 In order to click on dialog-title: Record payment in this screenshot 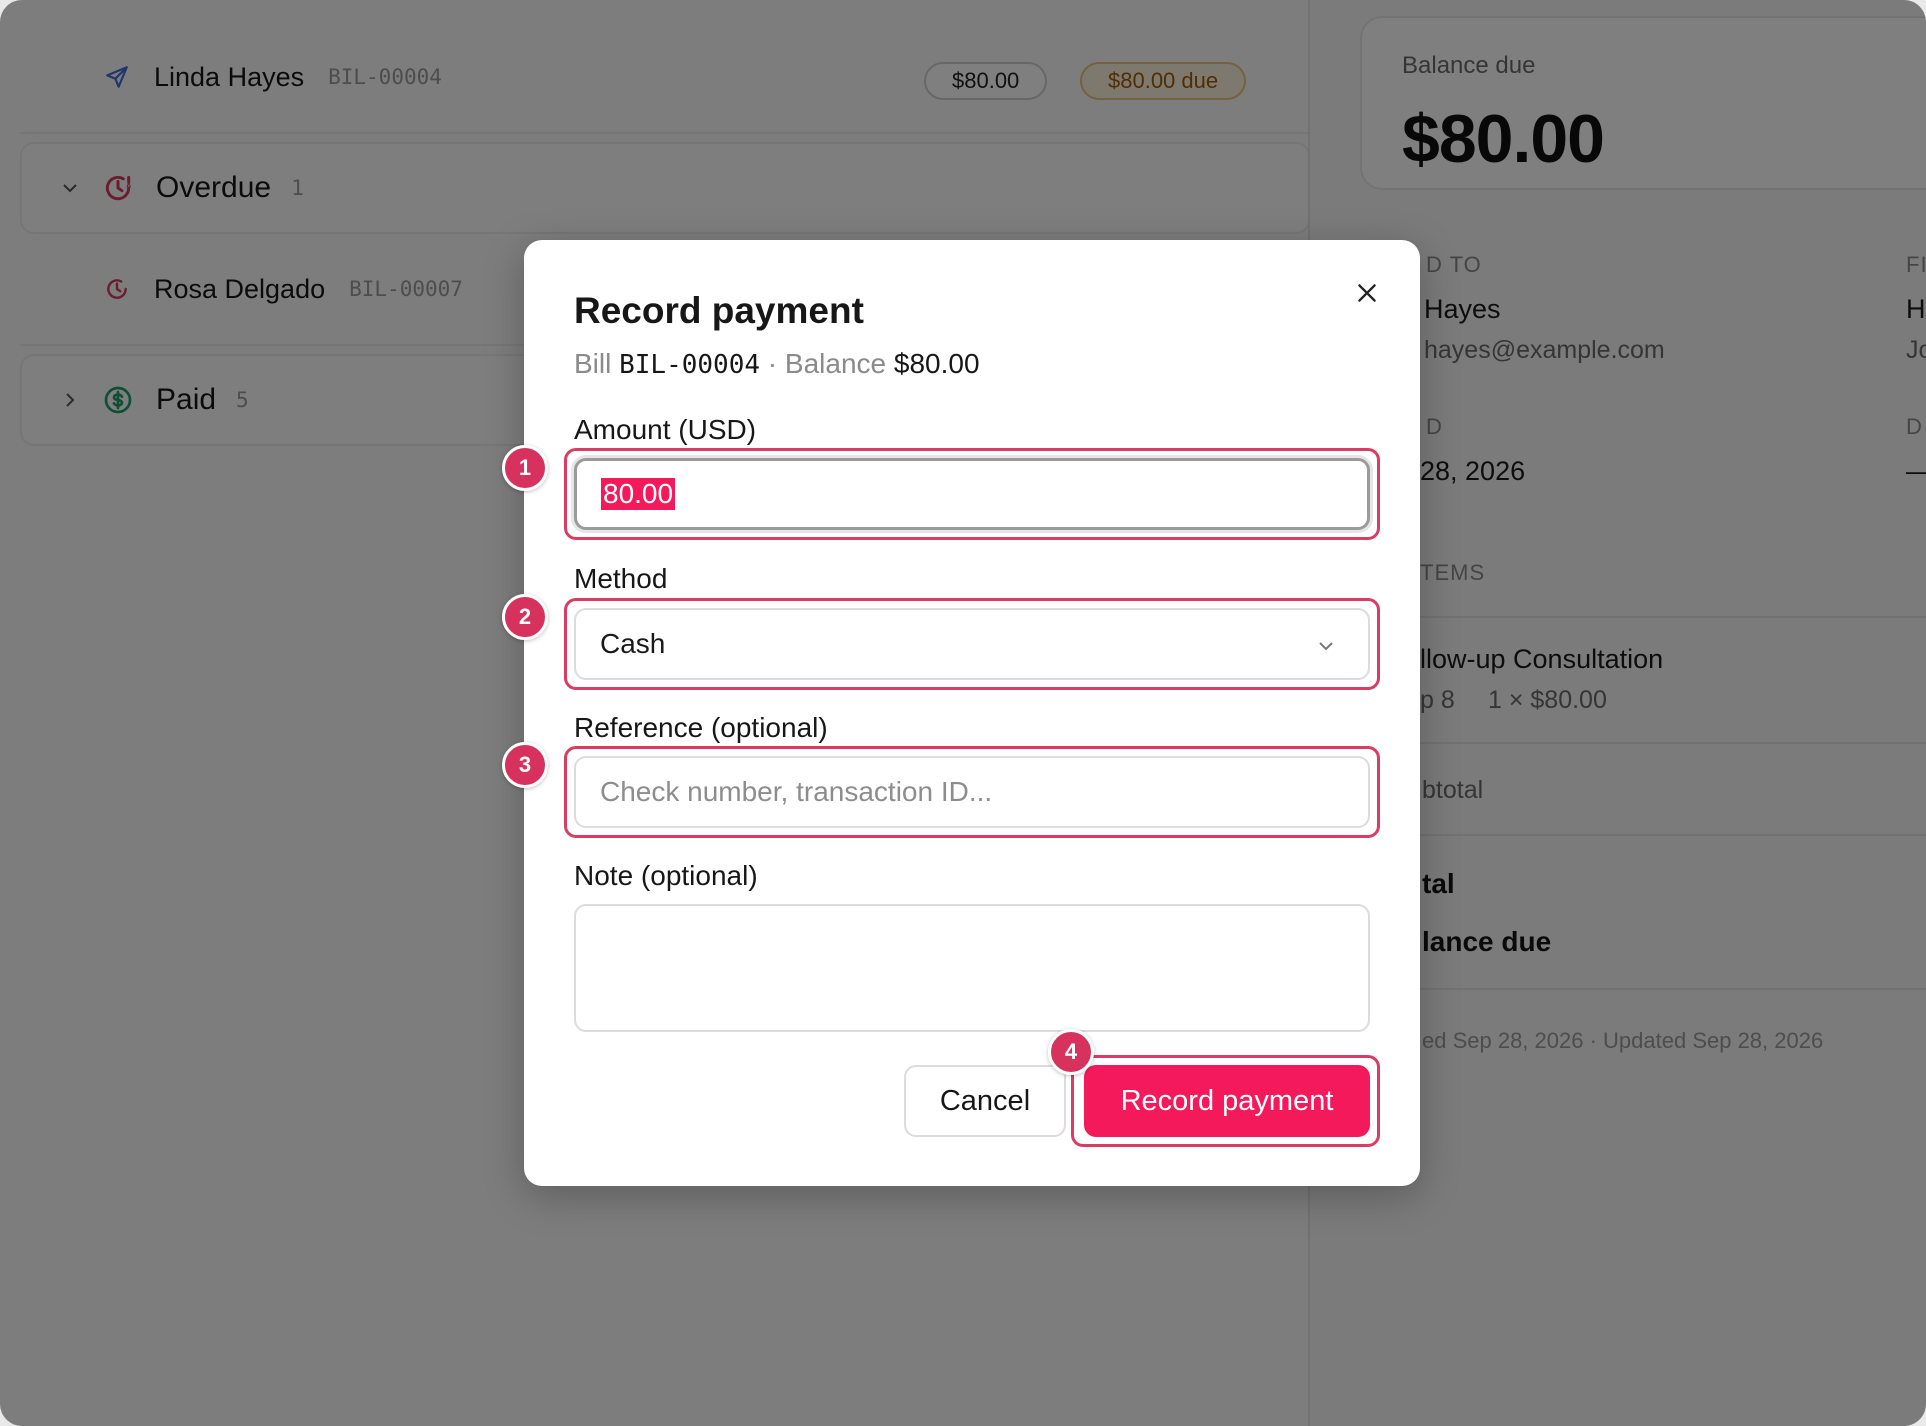, I will do `click(719, 310)`.